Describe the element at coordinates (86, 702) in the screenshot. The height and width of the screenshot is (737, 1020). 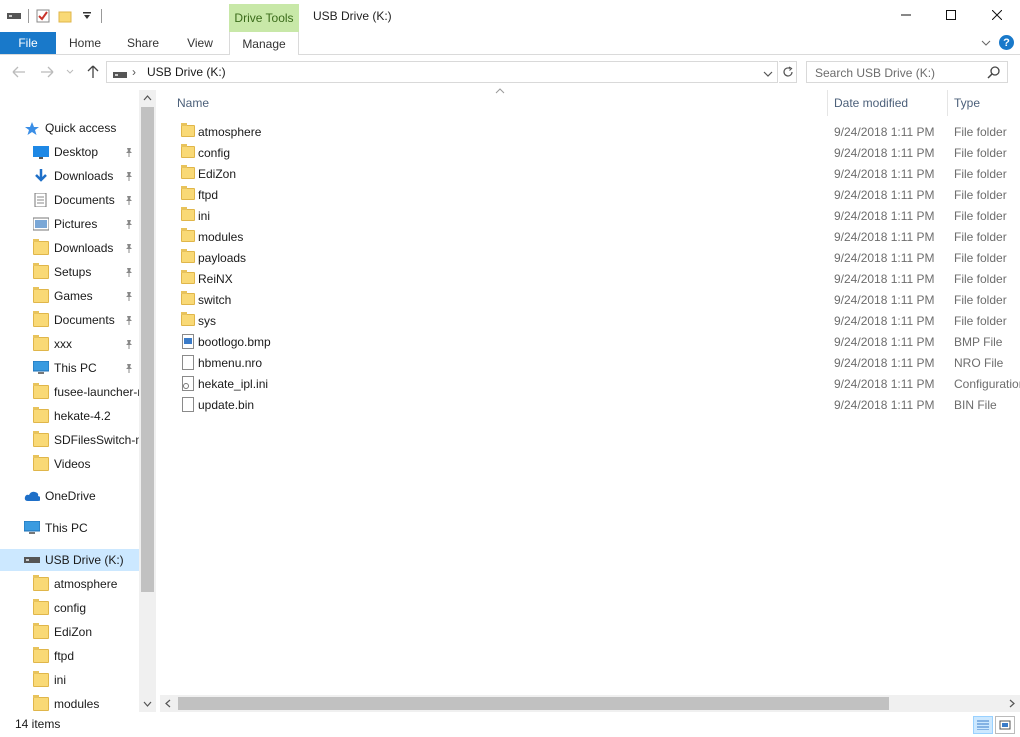
I see `sidebar-item: modules` at that location.